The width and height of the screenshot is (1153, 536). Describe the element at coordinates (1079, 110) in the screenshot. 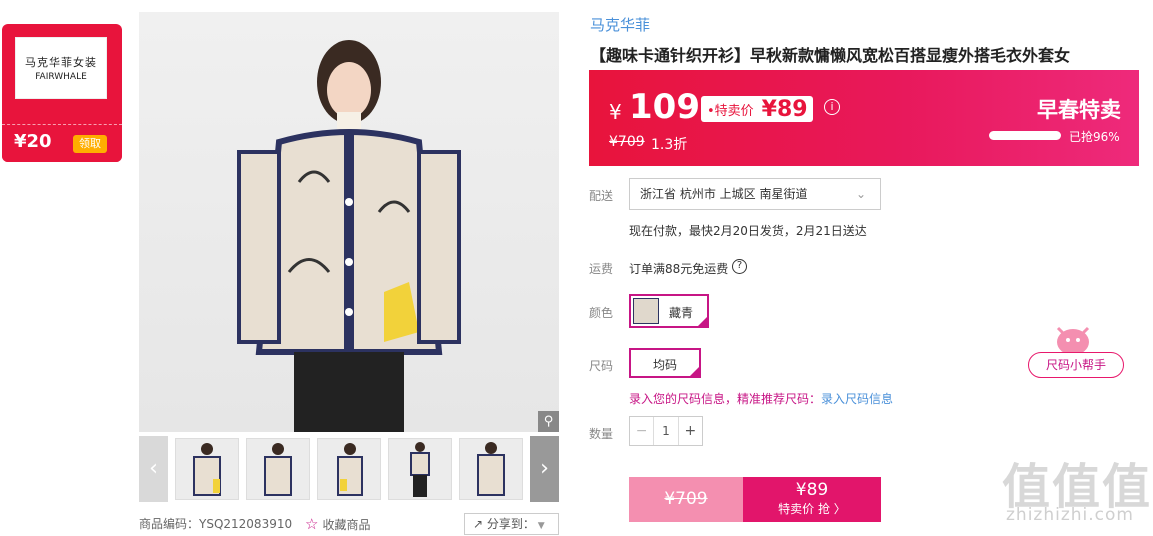

I see `promo-title: 早春特卖` at that location.